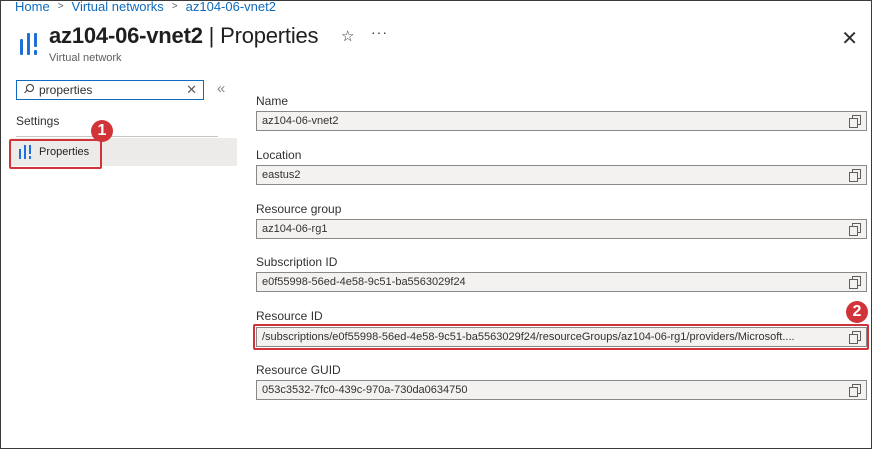 Image resolution: width=872 pixels, height=449 pixels. I want to click on field-value: az104-06-rg1, so click(295, 229).